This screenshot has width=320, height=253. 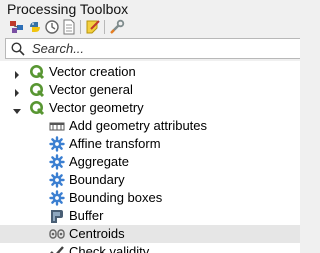 I want to click on tree-item-buffer: Buffer, so click(x=150, y=216).